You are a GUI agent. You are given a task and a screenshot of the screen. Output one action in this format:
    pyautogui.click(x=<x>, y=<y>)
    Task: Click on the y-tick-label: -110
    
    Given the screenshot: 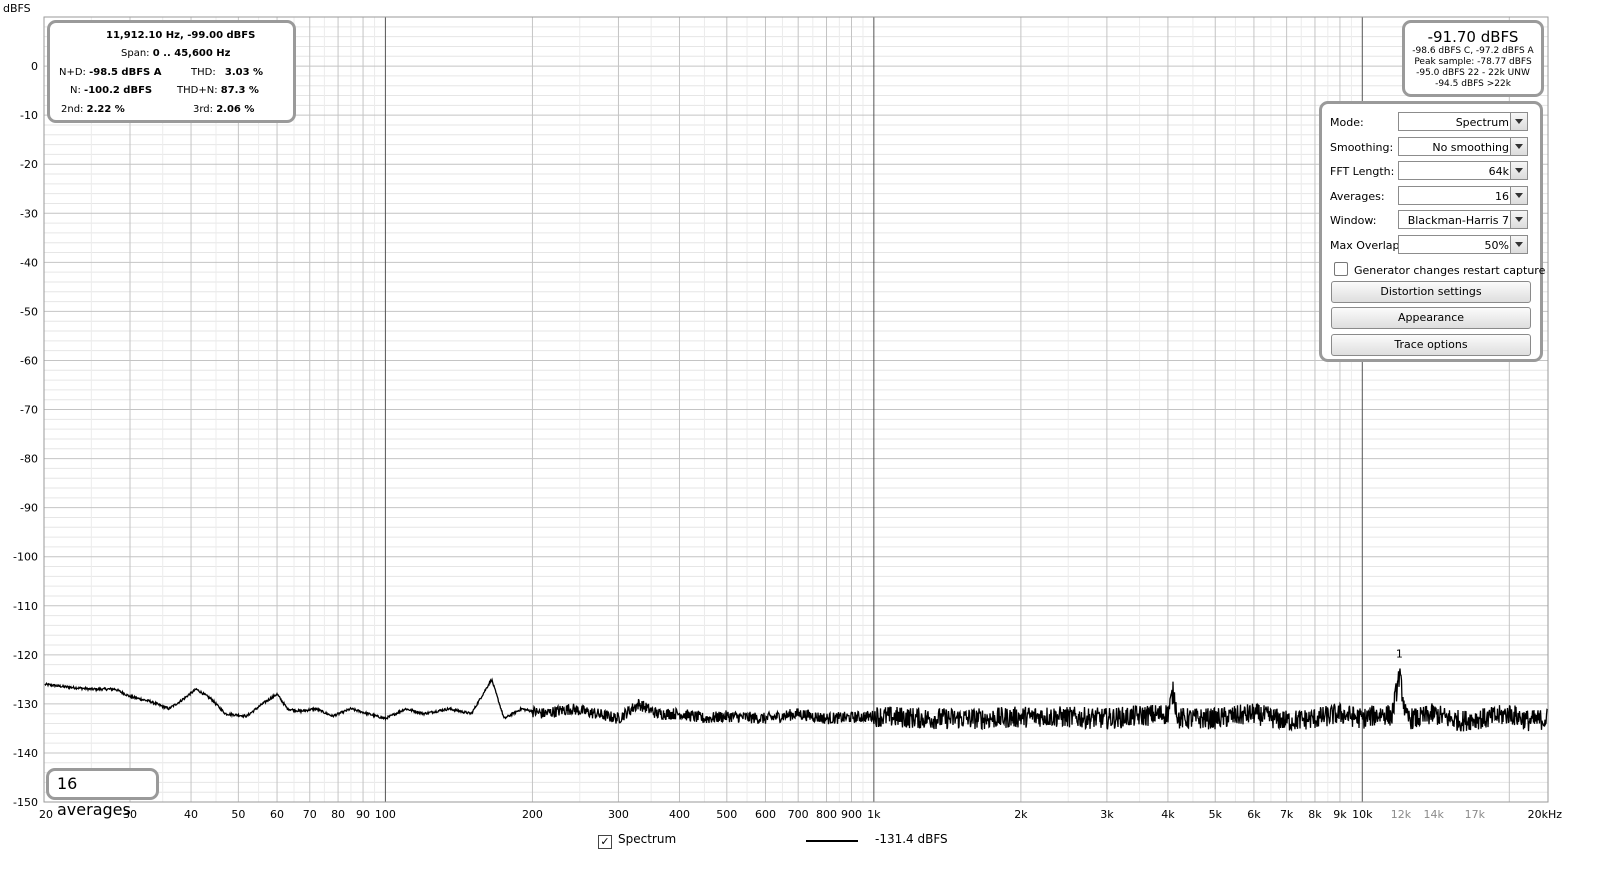 What is the action you would take?
    pyautogui.click(x=25, y=606)
    